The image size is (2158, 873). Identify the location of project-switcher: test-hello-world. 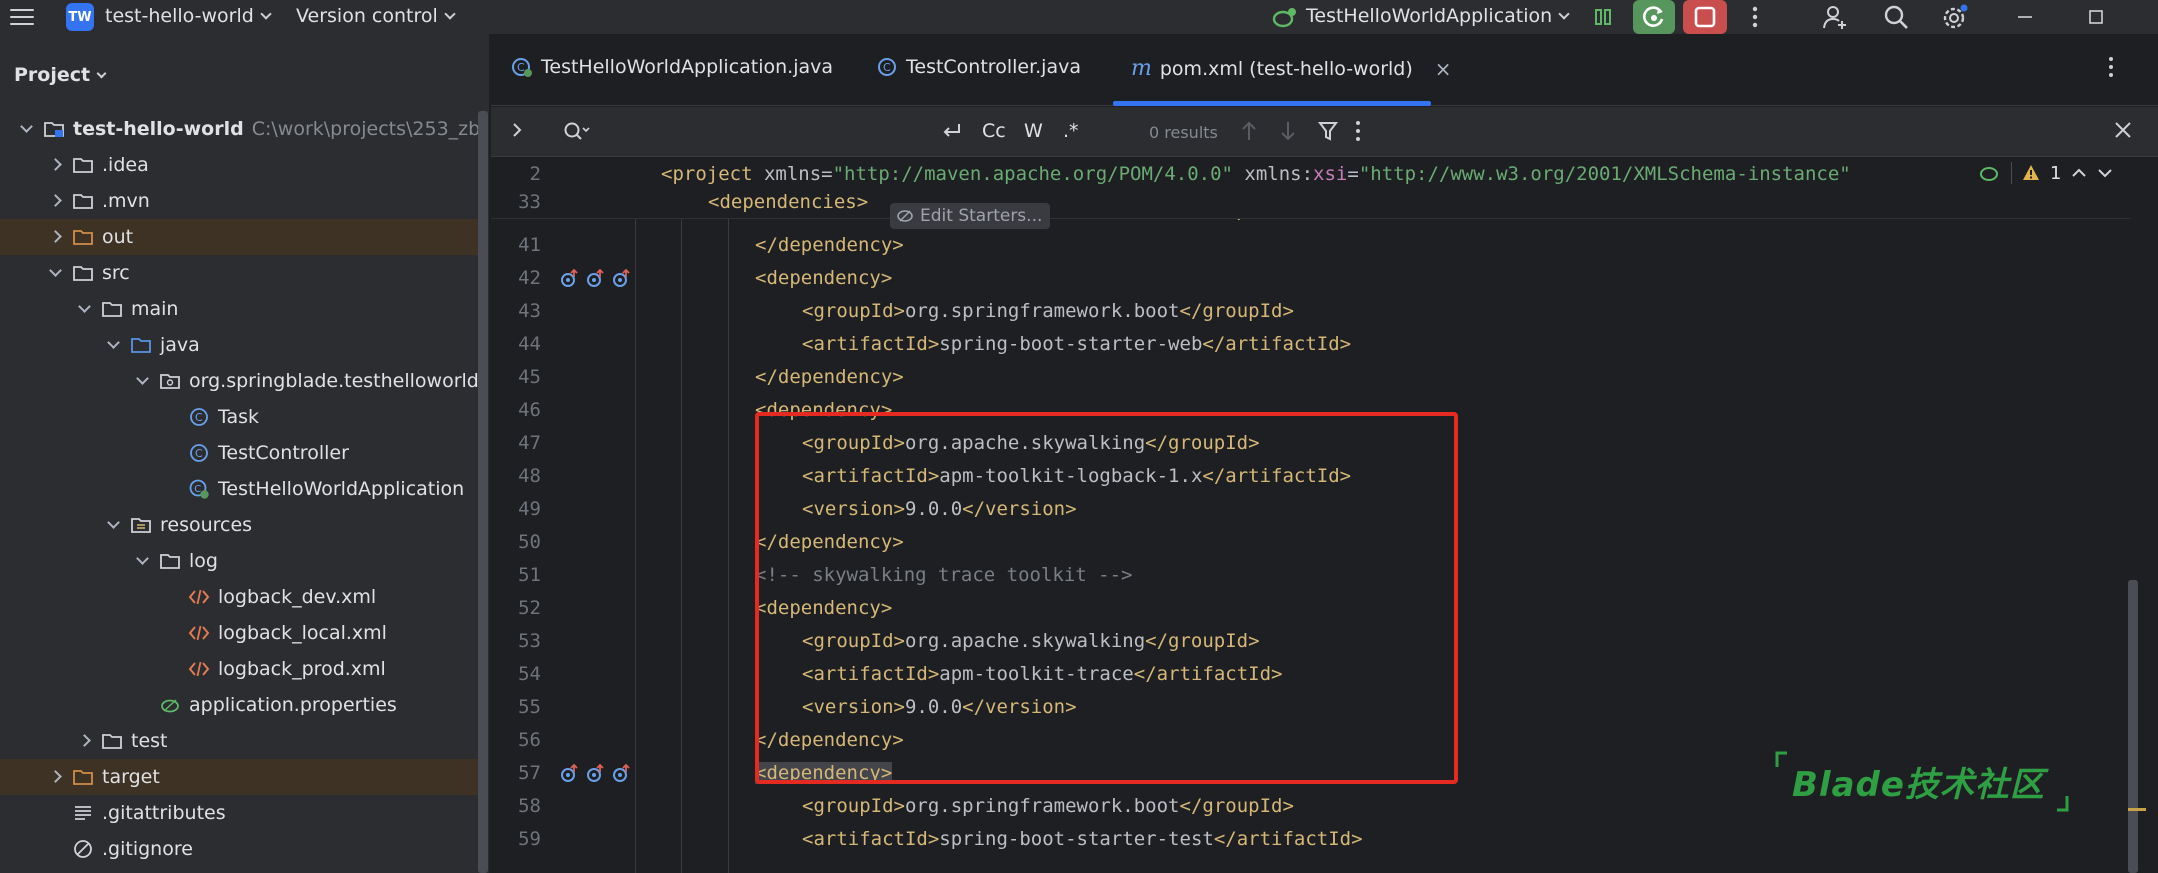
(188, 16).